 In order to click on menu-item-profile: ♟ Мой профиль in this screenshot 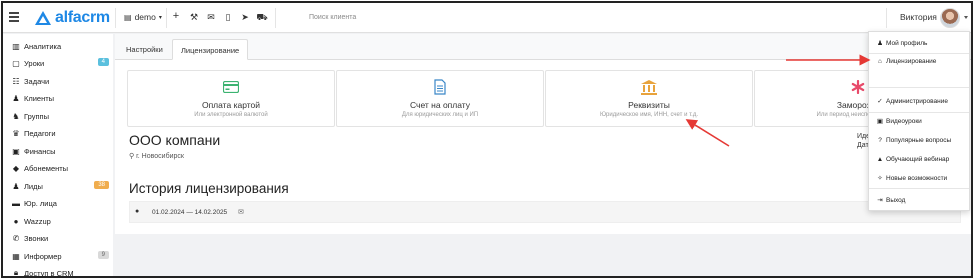, I will do `click(922, 43)`.